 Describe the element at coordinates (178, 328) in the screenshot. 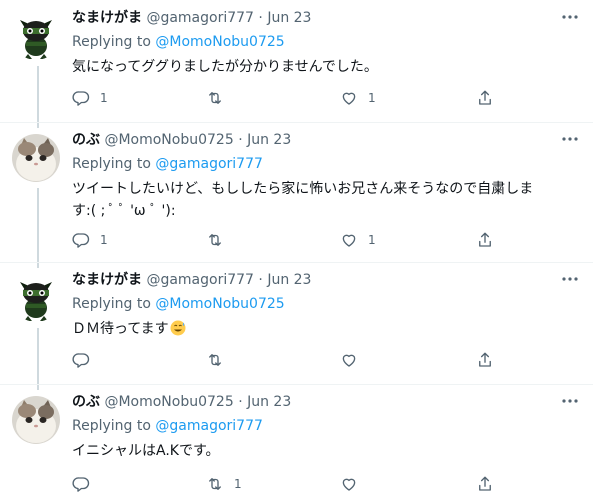

I see `grinning-sweat-emoji` at that location.